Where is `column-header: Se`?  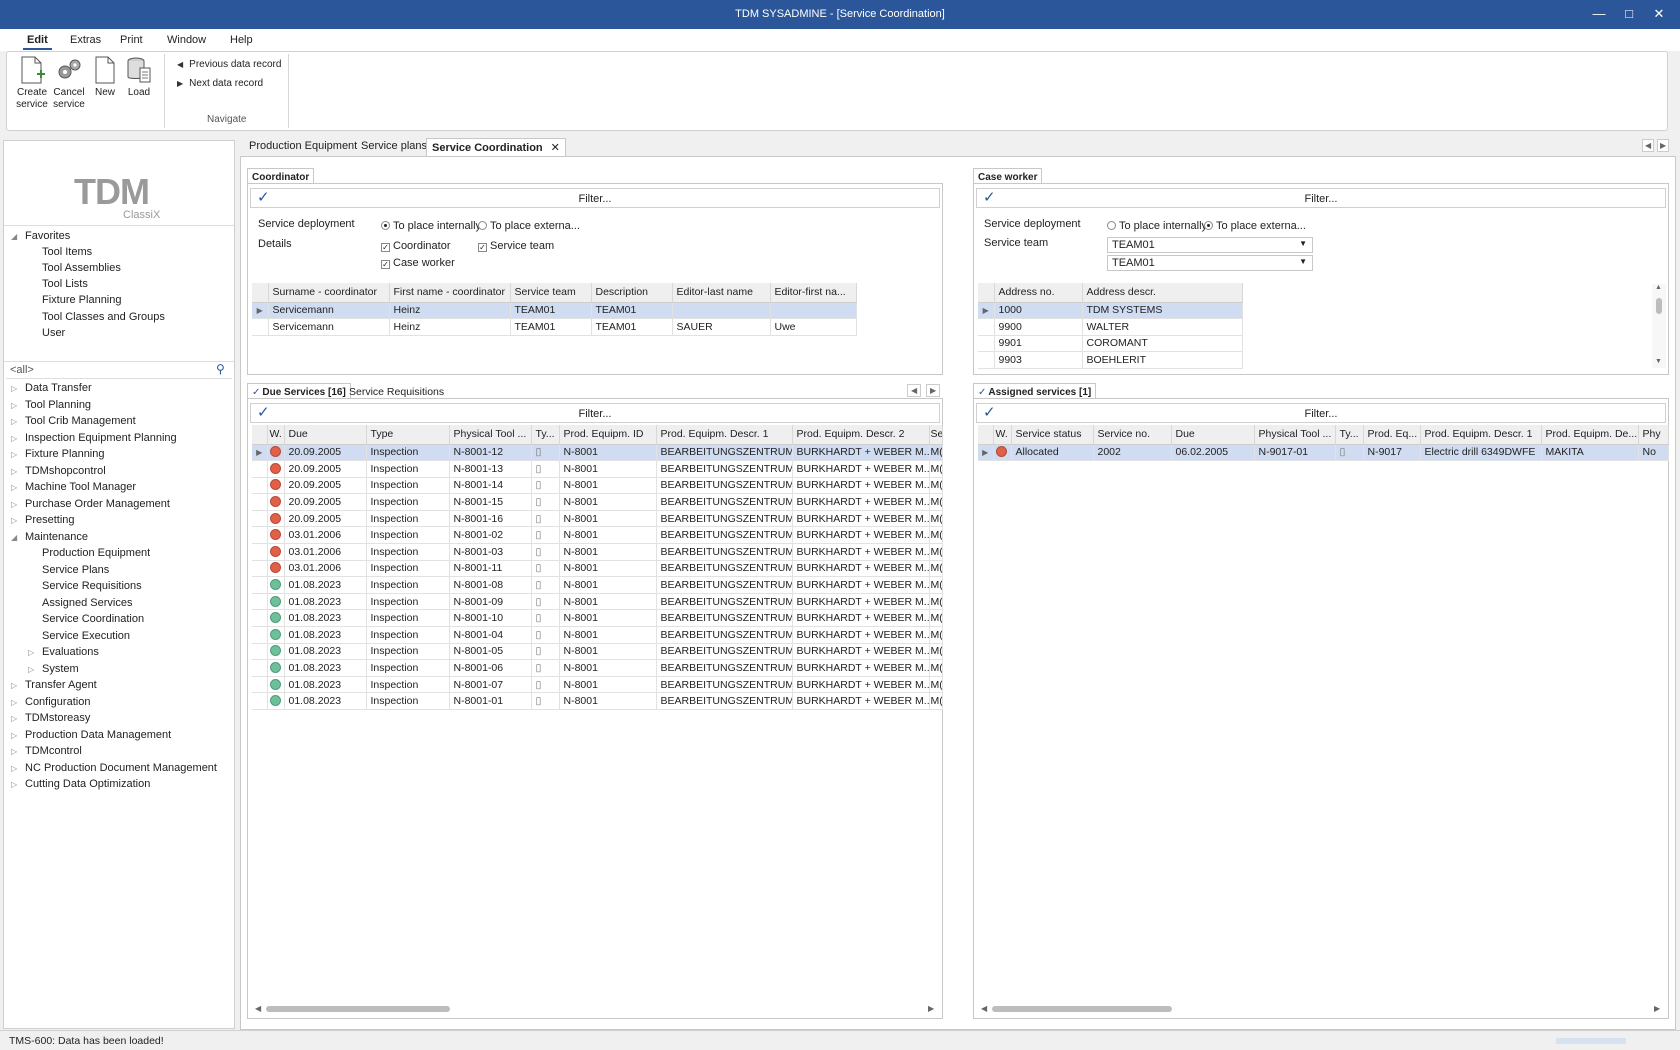
column-header: Se is located at coordinates (936, 435).